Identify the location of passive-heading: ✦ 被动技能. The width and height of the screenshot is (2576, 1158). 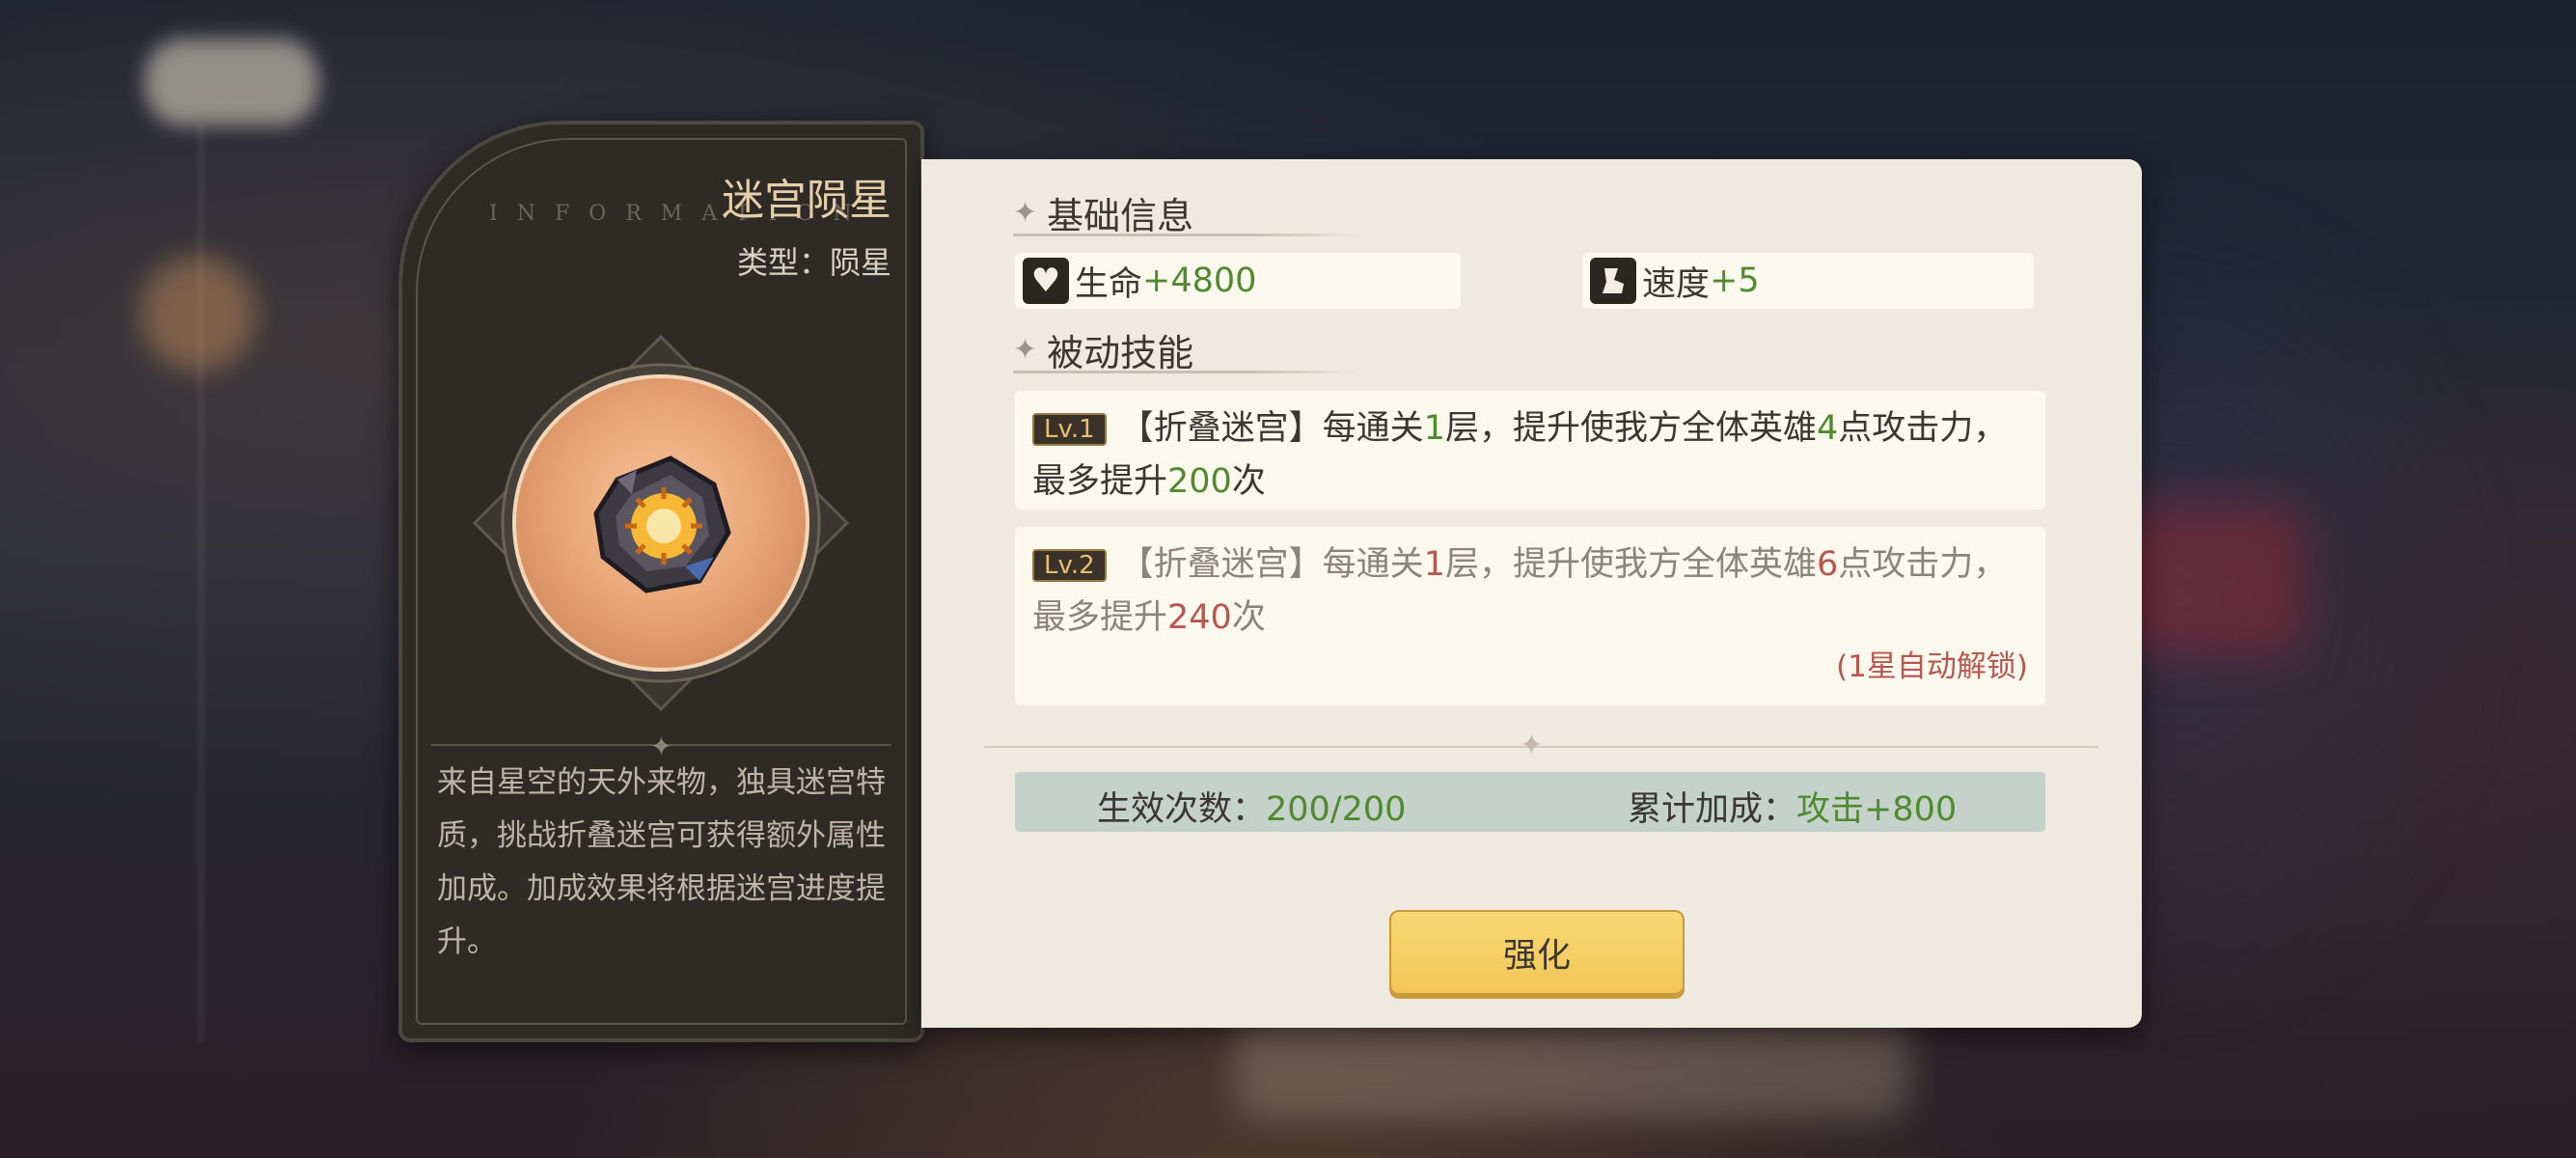
(1103, 349).